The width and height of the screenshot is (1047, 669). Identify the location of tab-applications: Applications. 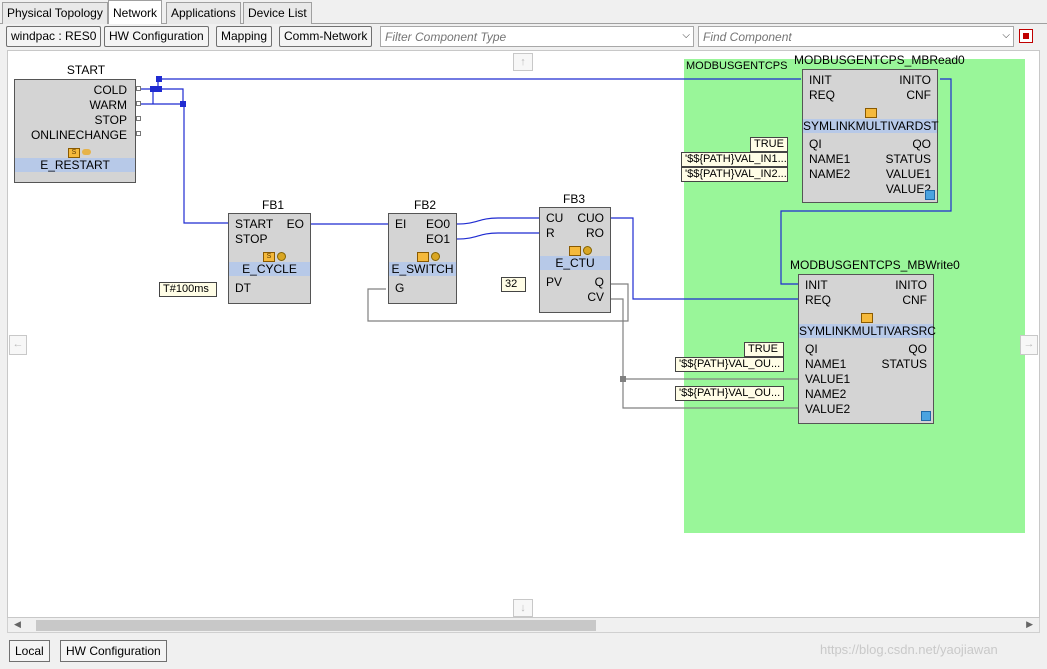
(203, 13).